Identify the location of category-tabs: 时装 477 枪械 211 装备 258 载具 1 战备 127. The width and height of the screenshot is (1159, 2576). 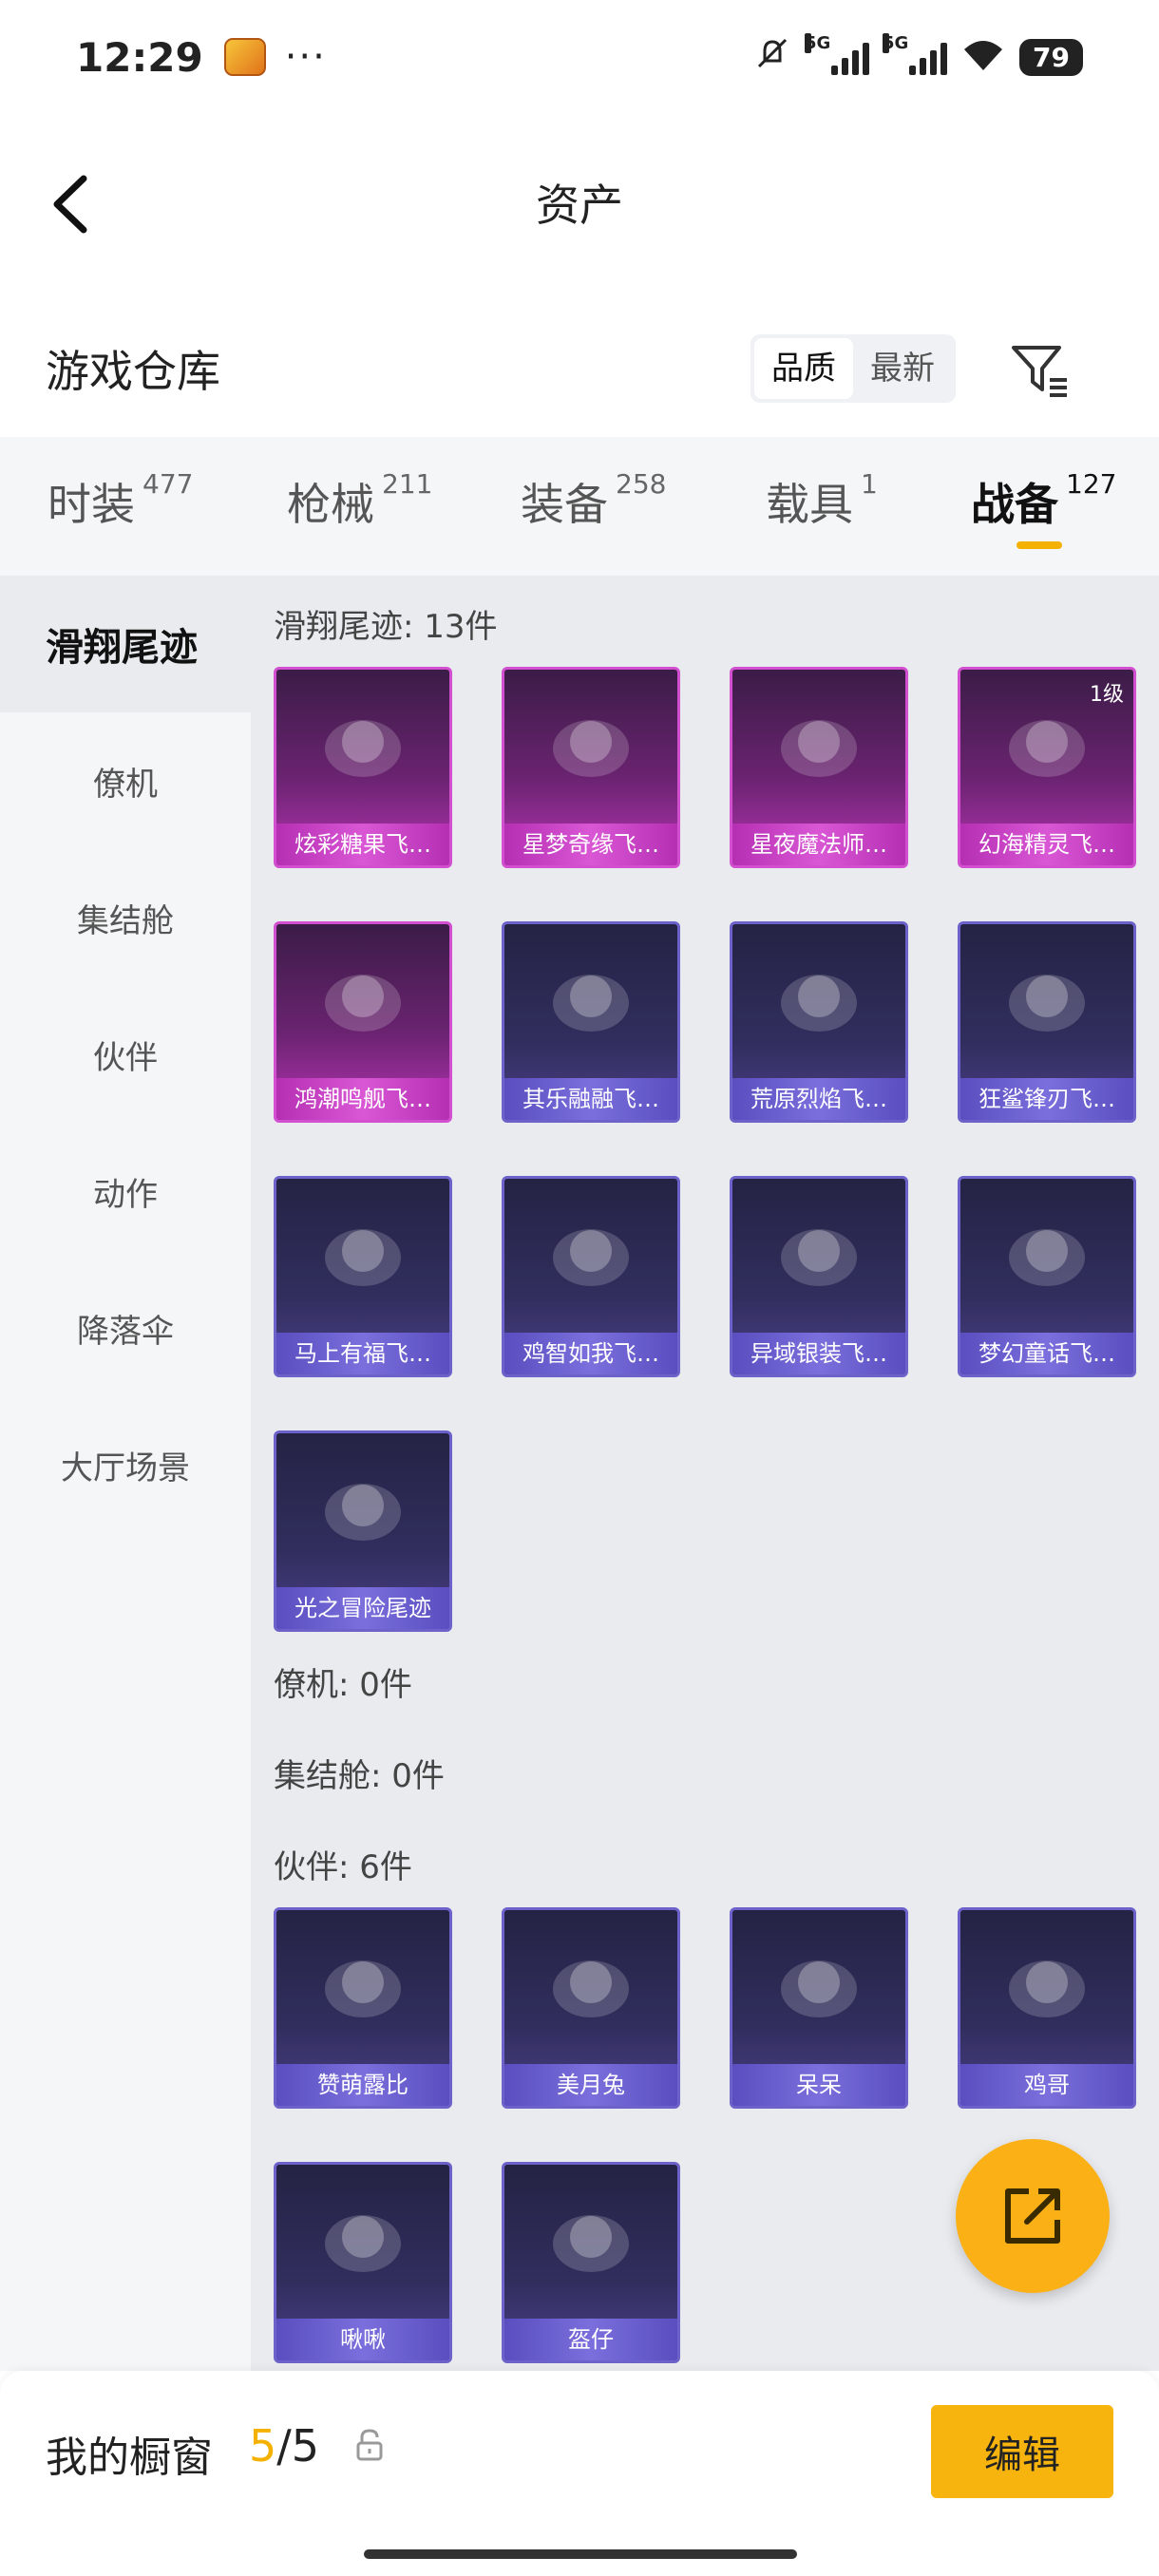
(579, 507).